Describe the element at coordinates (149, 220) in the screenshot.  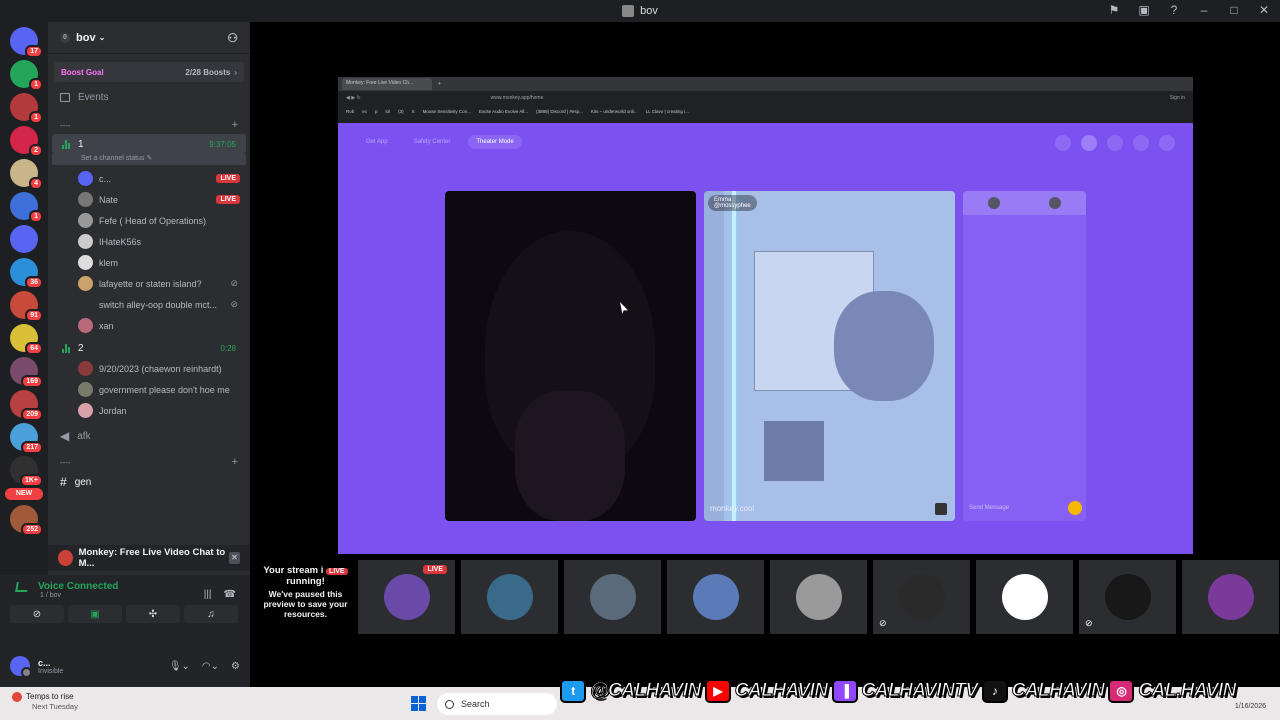
I see `voice-user: Fefe ( Head of Operations)` at that location.